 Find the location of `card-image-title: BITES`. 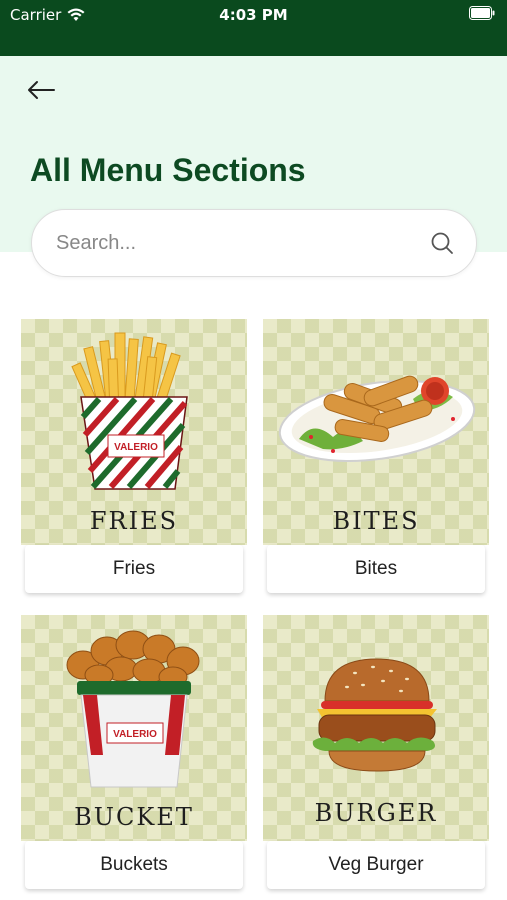

card-image-title: BITES is located at coordinates (376, 521).